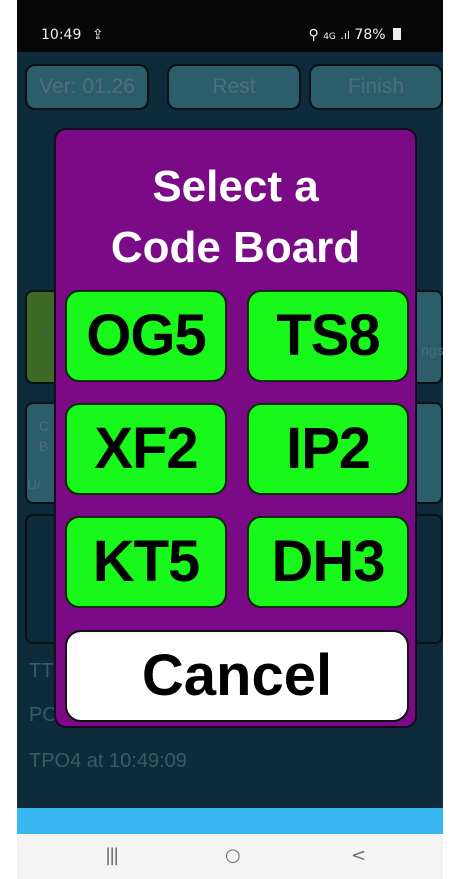  Describe the element at coordinates (237, 676) in the screenshot. I see `cancel-button: Cancel` at that location.